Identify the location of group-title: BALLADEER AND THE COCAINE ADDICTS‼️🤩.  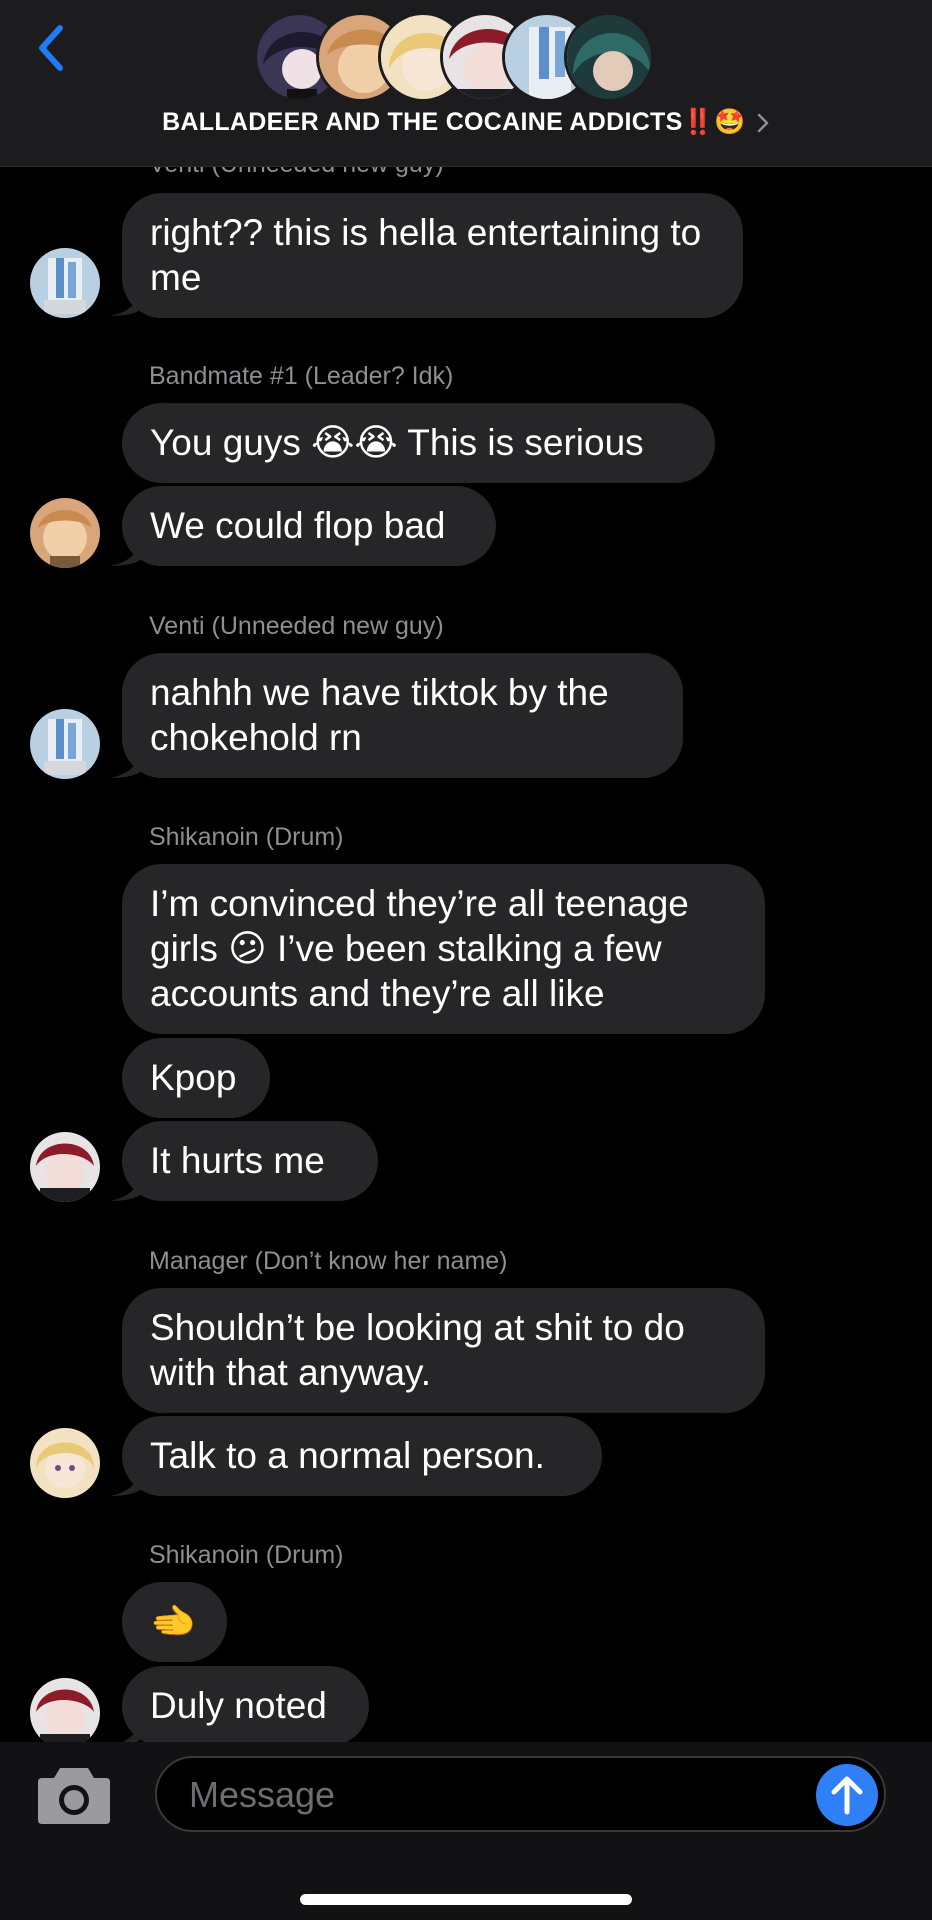
(454, 122).